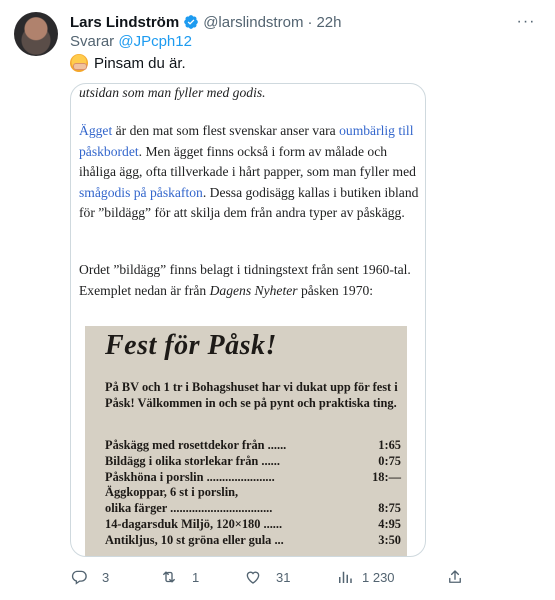 The image size is (555, 600). What do you see at coordinates (386, 476) in the screenshot?
I see `price-value: 18:—` at bounding box center [386, 476].